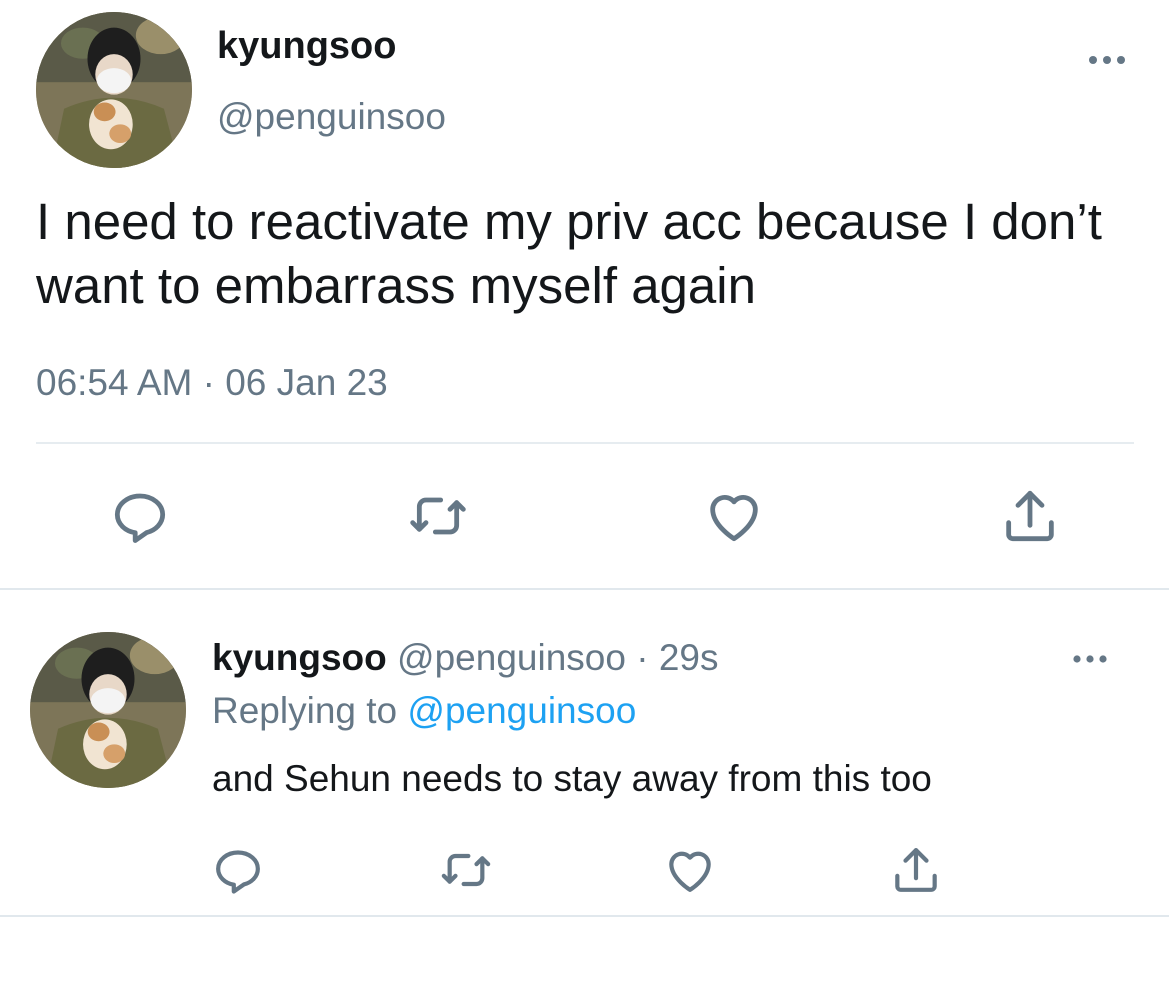  I want to click on reply-header: kyungsoo @penguinsoo · 29s, so click(465, 658).